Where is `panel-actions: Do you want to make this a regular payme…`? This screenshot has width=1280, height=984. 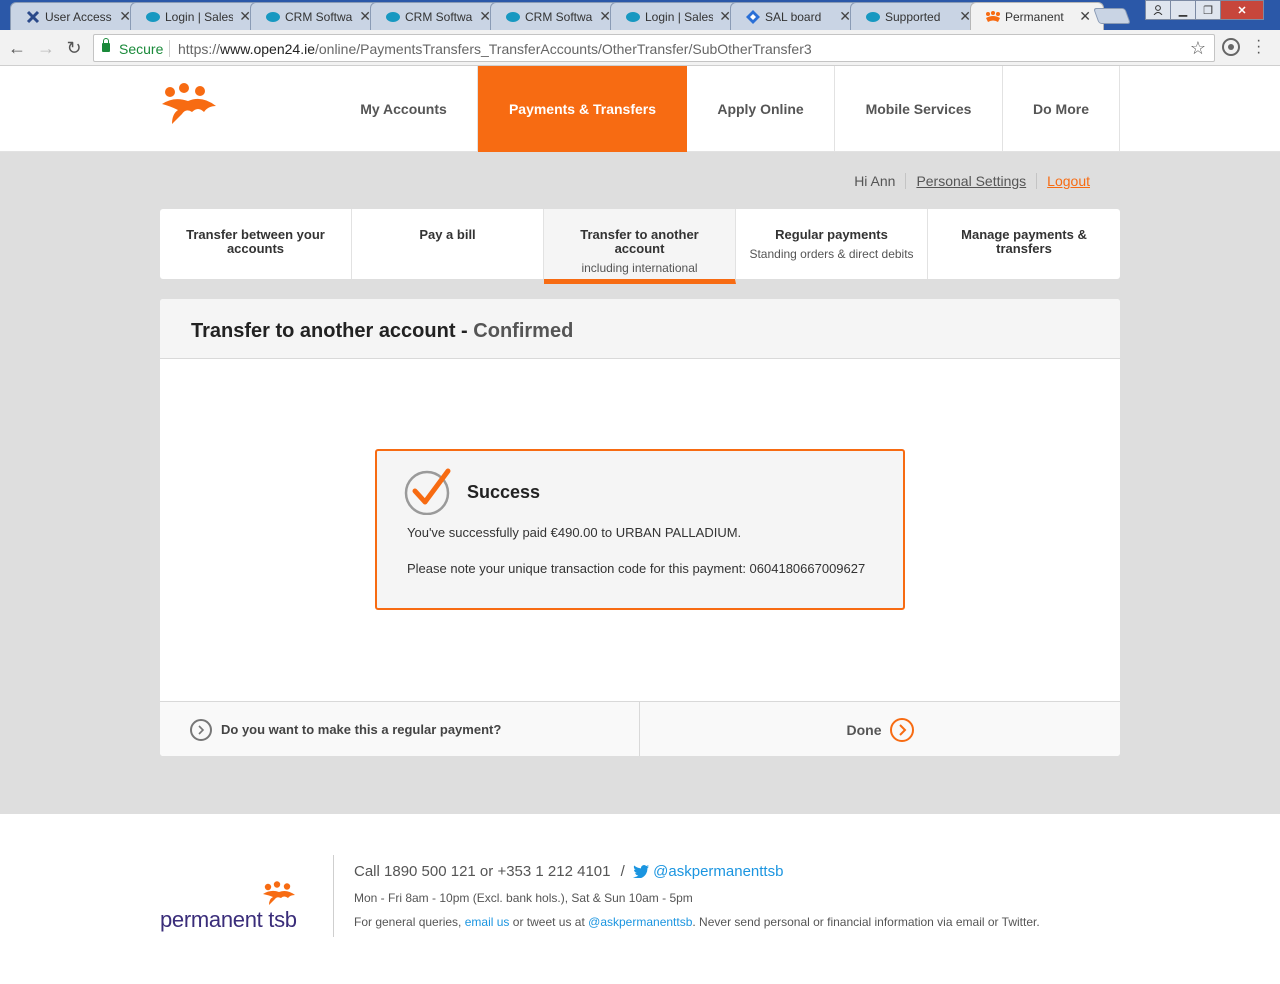
panel-actions: Do you want to make this a regular payme… is located at coordinates (640, 728).